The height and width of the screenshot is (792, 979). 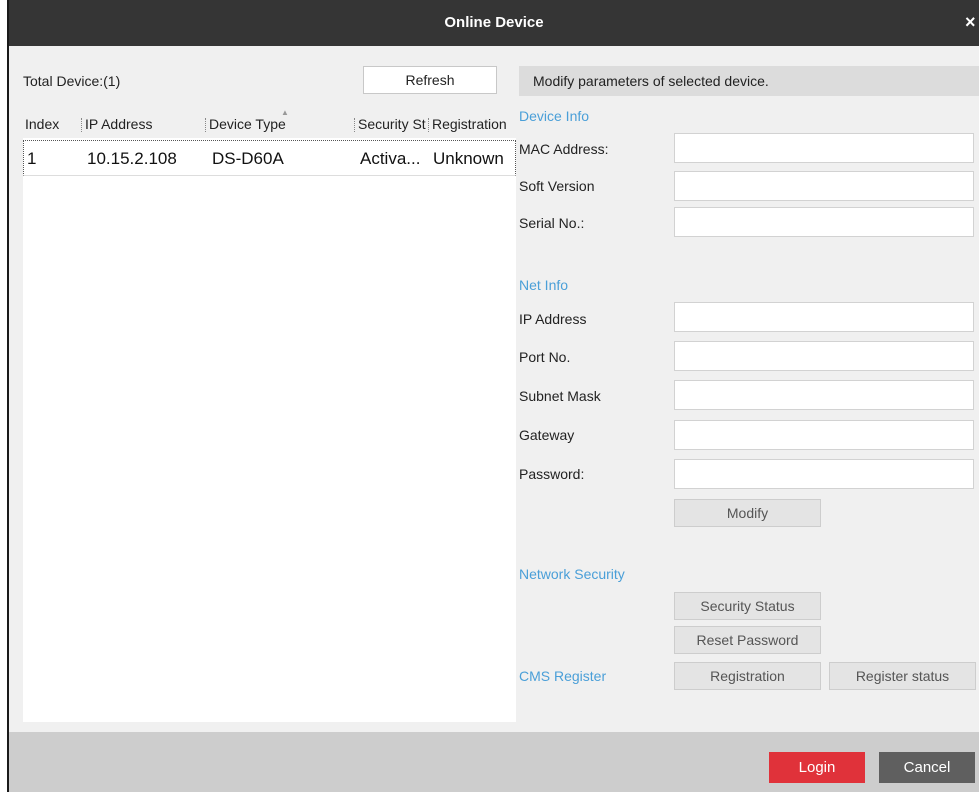 What do you see at coordinates (554, 116) in the screenshot?
I see `device-info-heading: Device Info` at bounding box center [554, 116].